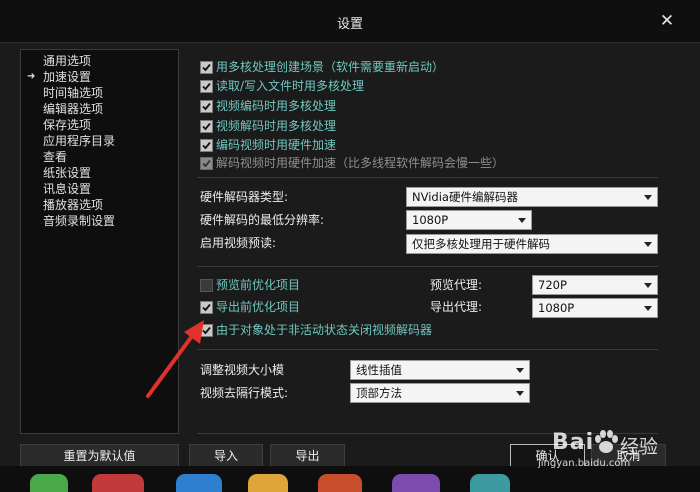 The height and width of the screenshot is (492, 700). I want to click on select-value: 720P, so click(552, 285).